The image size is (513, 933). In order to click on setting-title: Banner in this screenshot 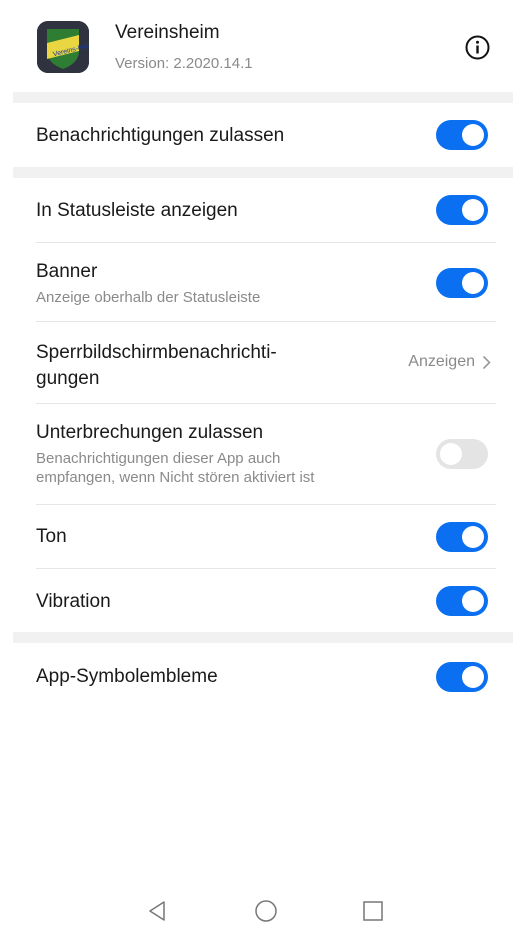, I will do `click(67, 271)`.